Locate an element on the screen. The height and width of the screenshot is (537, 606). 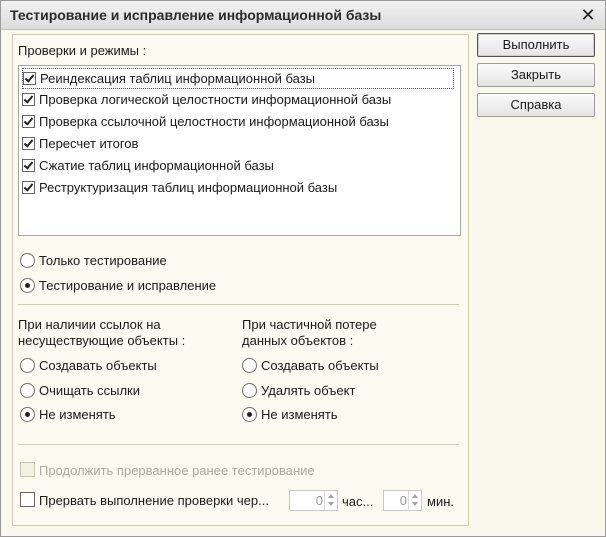
radio-label: Только тестирование is located at coordinates (103, 260).